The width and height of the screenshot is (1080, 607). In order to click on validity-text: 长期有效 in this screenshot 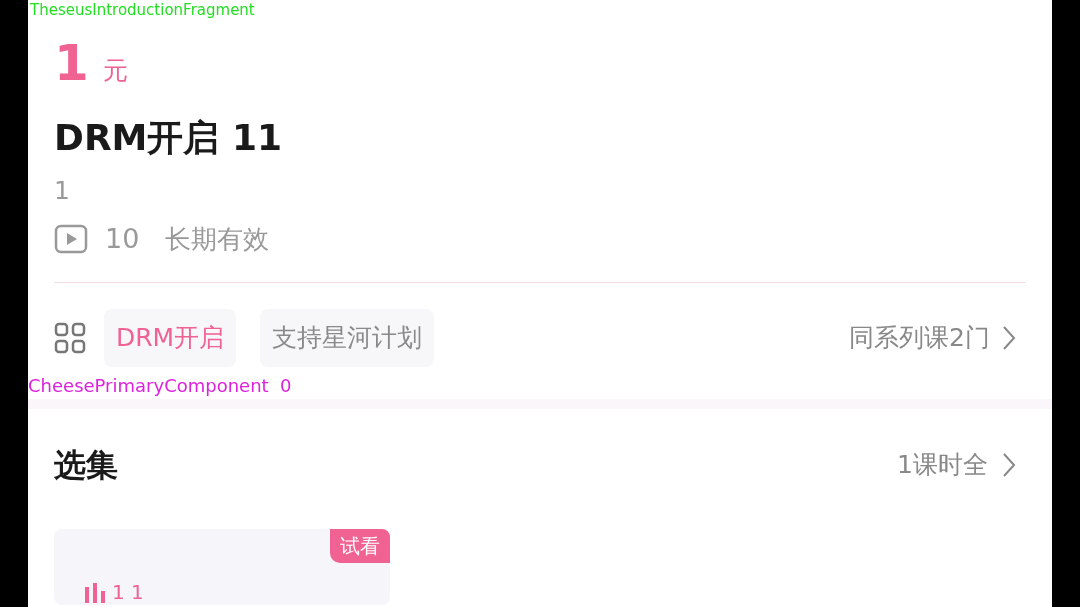, I will do `click(217, 239)`.